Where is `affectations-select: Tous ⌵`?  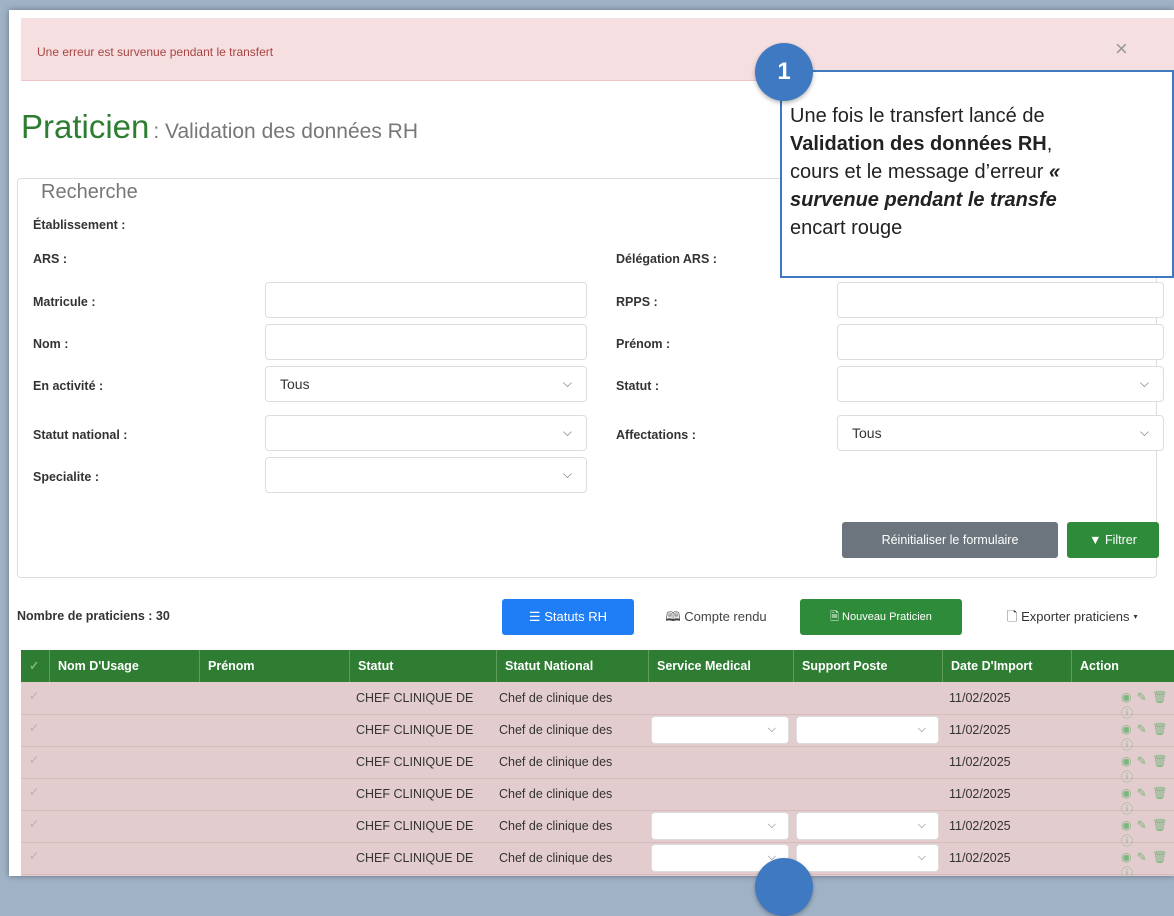 affectations-select: Tous ⌵ is located at coordinates (1000, 433).